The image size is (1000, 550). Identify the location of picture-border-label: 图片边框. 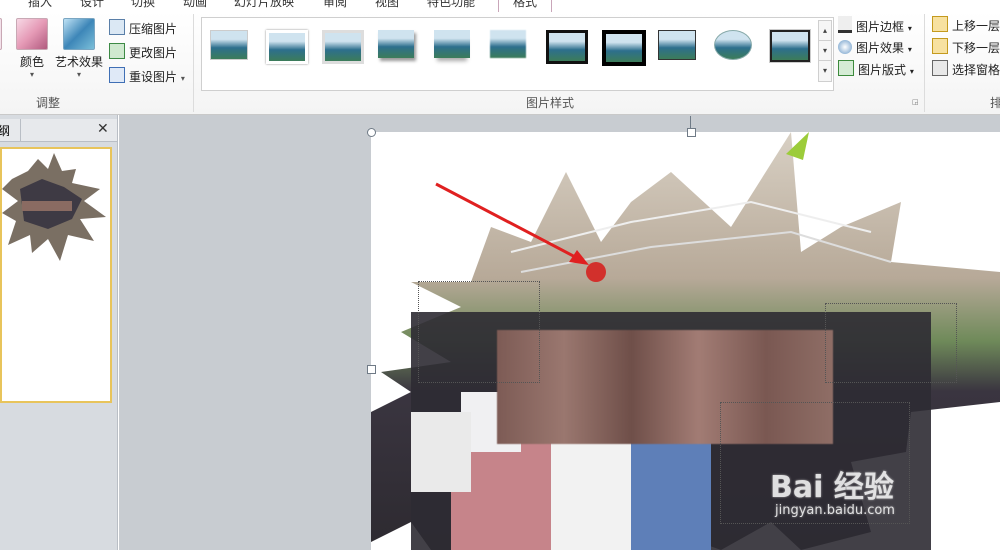
(880, 27).